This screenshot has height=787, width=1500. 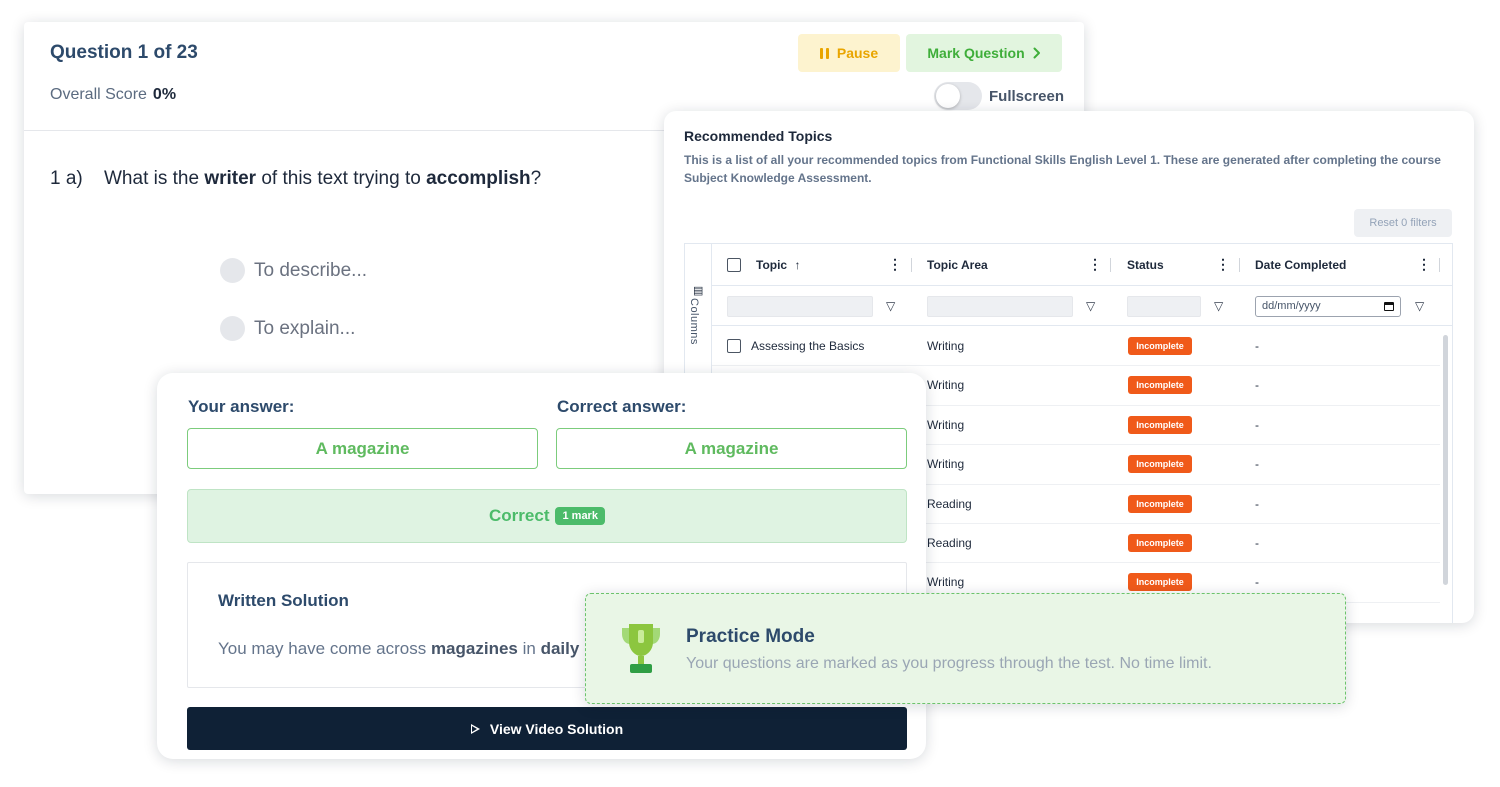 What do you see at coordinates (1082, 306) in the screenshot?
I see `filter-row: ▽ ▽ ▽ dd/mm/yyyy ▽` at bounding box center [1082, 306].